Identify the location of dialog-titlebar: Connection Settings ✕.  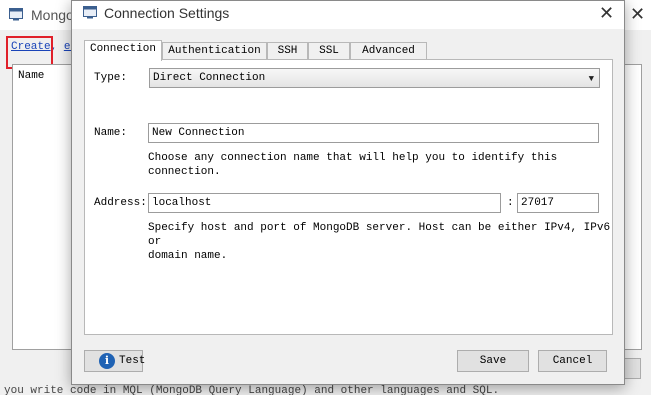
(348, 15).